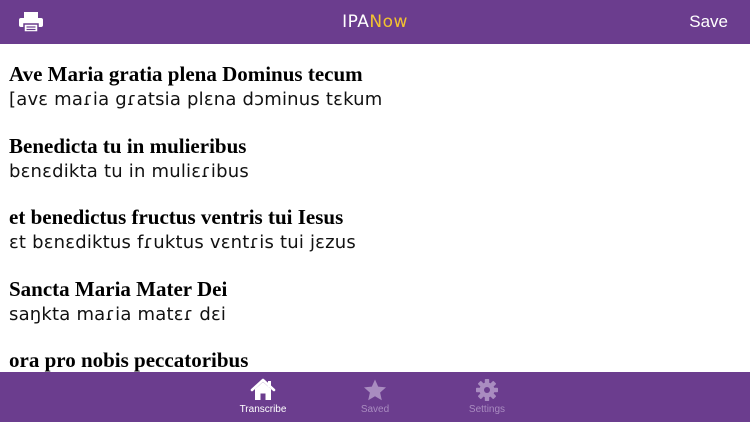 This screenshot has width=750, height=422. Describe the element at coordinates (186, 74) in the screenshot. I see `latin-text: Ave Maria gratia plena Dominus tecum` at that location.